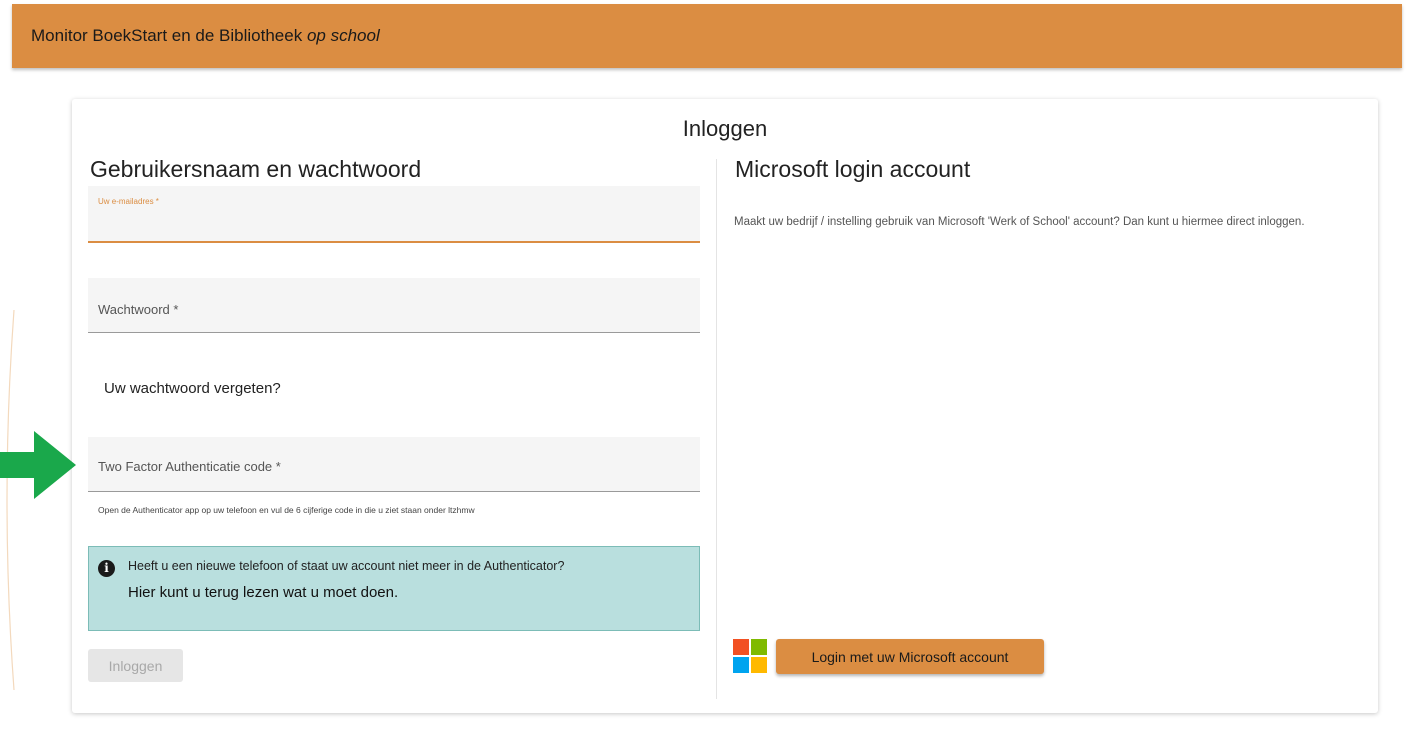  I want to click on info-circle-icon: i, so click(106, 568).